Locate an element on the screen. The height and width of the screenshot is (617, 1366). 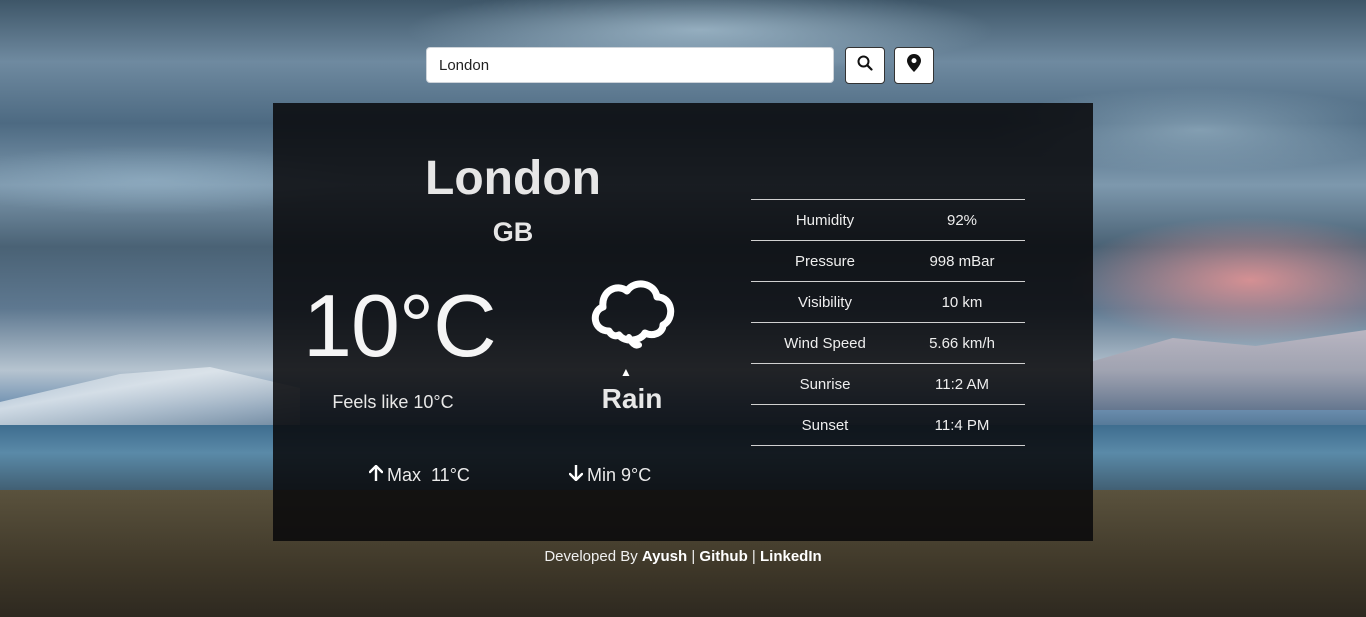
cloud-icon is located at coordinates (630, 315).